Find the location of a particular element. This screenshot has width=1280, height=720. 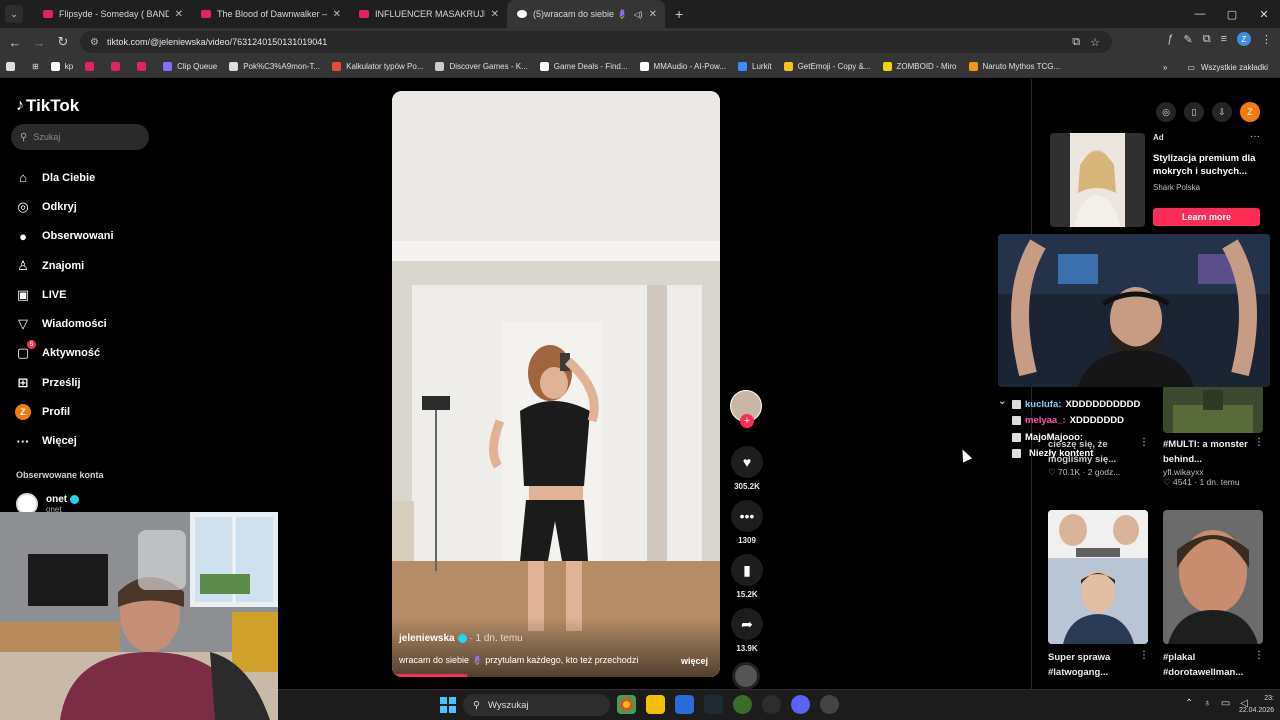

music-disc-icon is located at coordinates (746, 676).